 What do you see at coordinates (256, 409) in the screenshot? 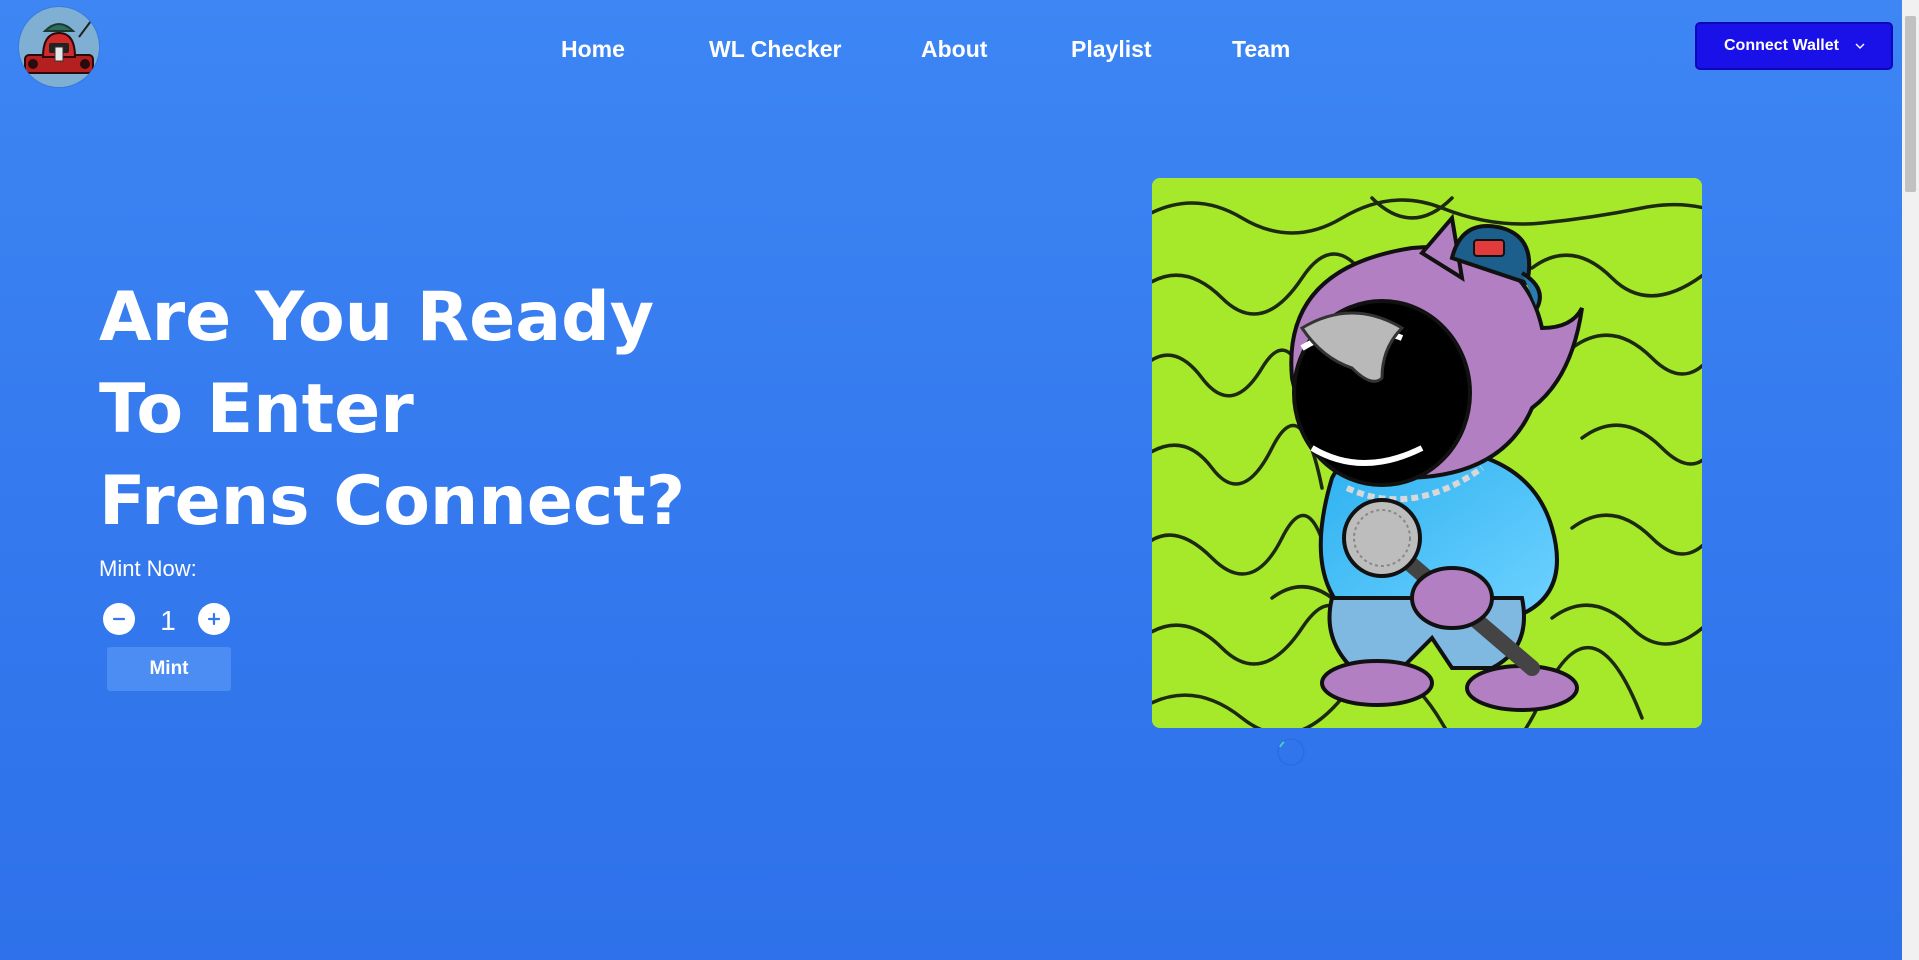
I see `hero-title-line-2: To Enter` at bounding box center [256, 409].